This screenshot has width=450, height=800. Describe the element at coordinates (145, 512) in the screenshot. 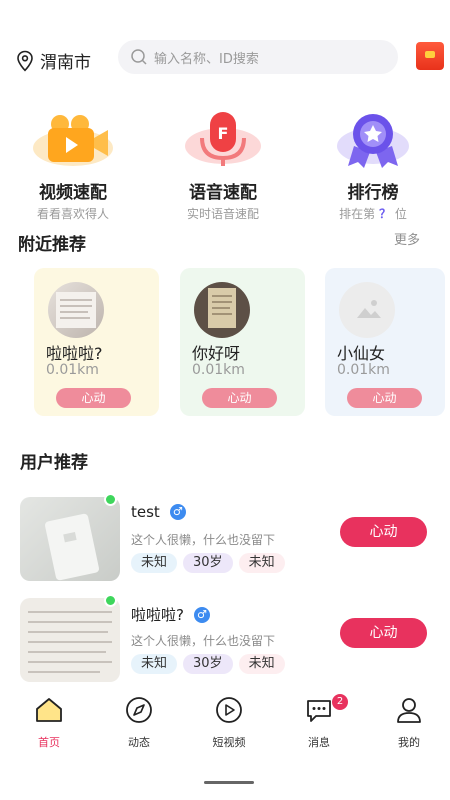

I see `user-name: test` at that location.